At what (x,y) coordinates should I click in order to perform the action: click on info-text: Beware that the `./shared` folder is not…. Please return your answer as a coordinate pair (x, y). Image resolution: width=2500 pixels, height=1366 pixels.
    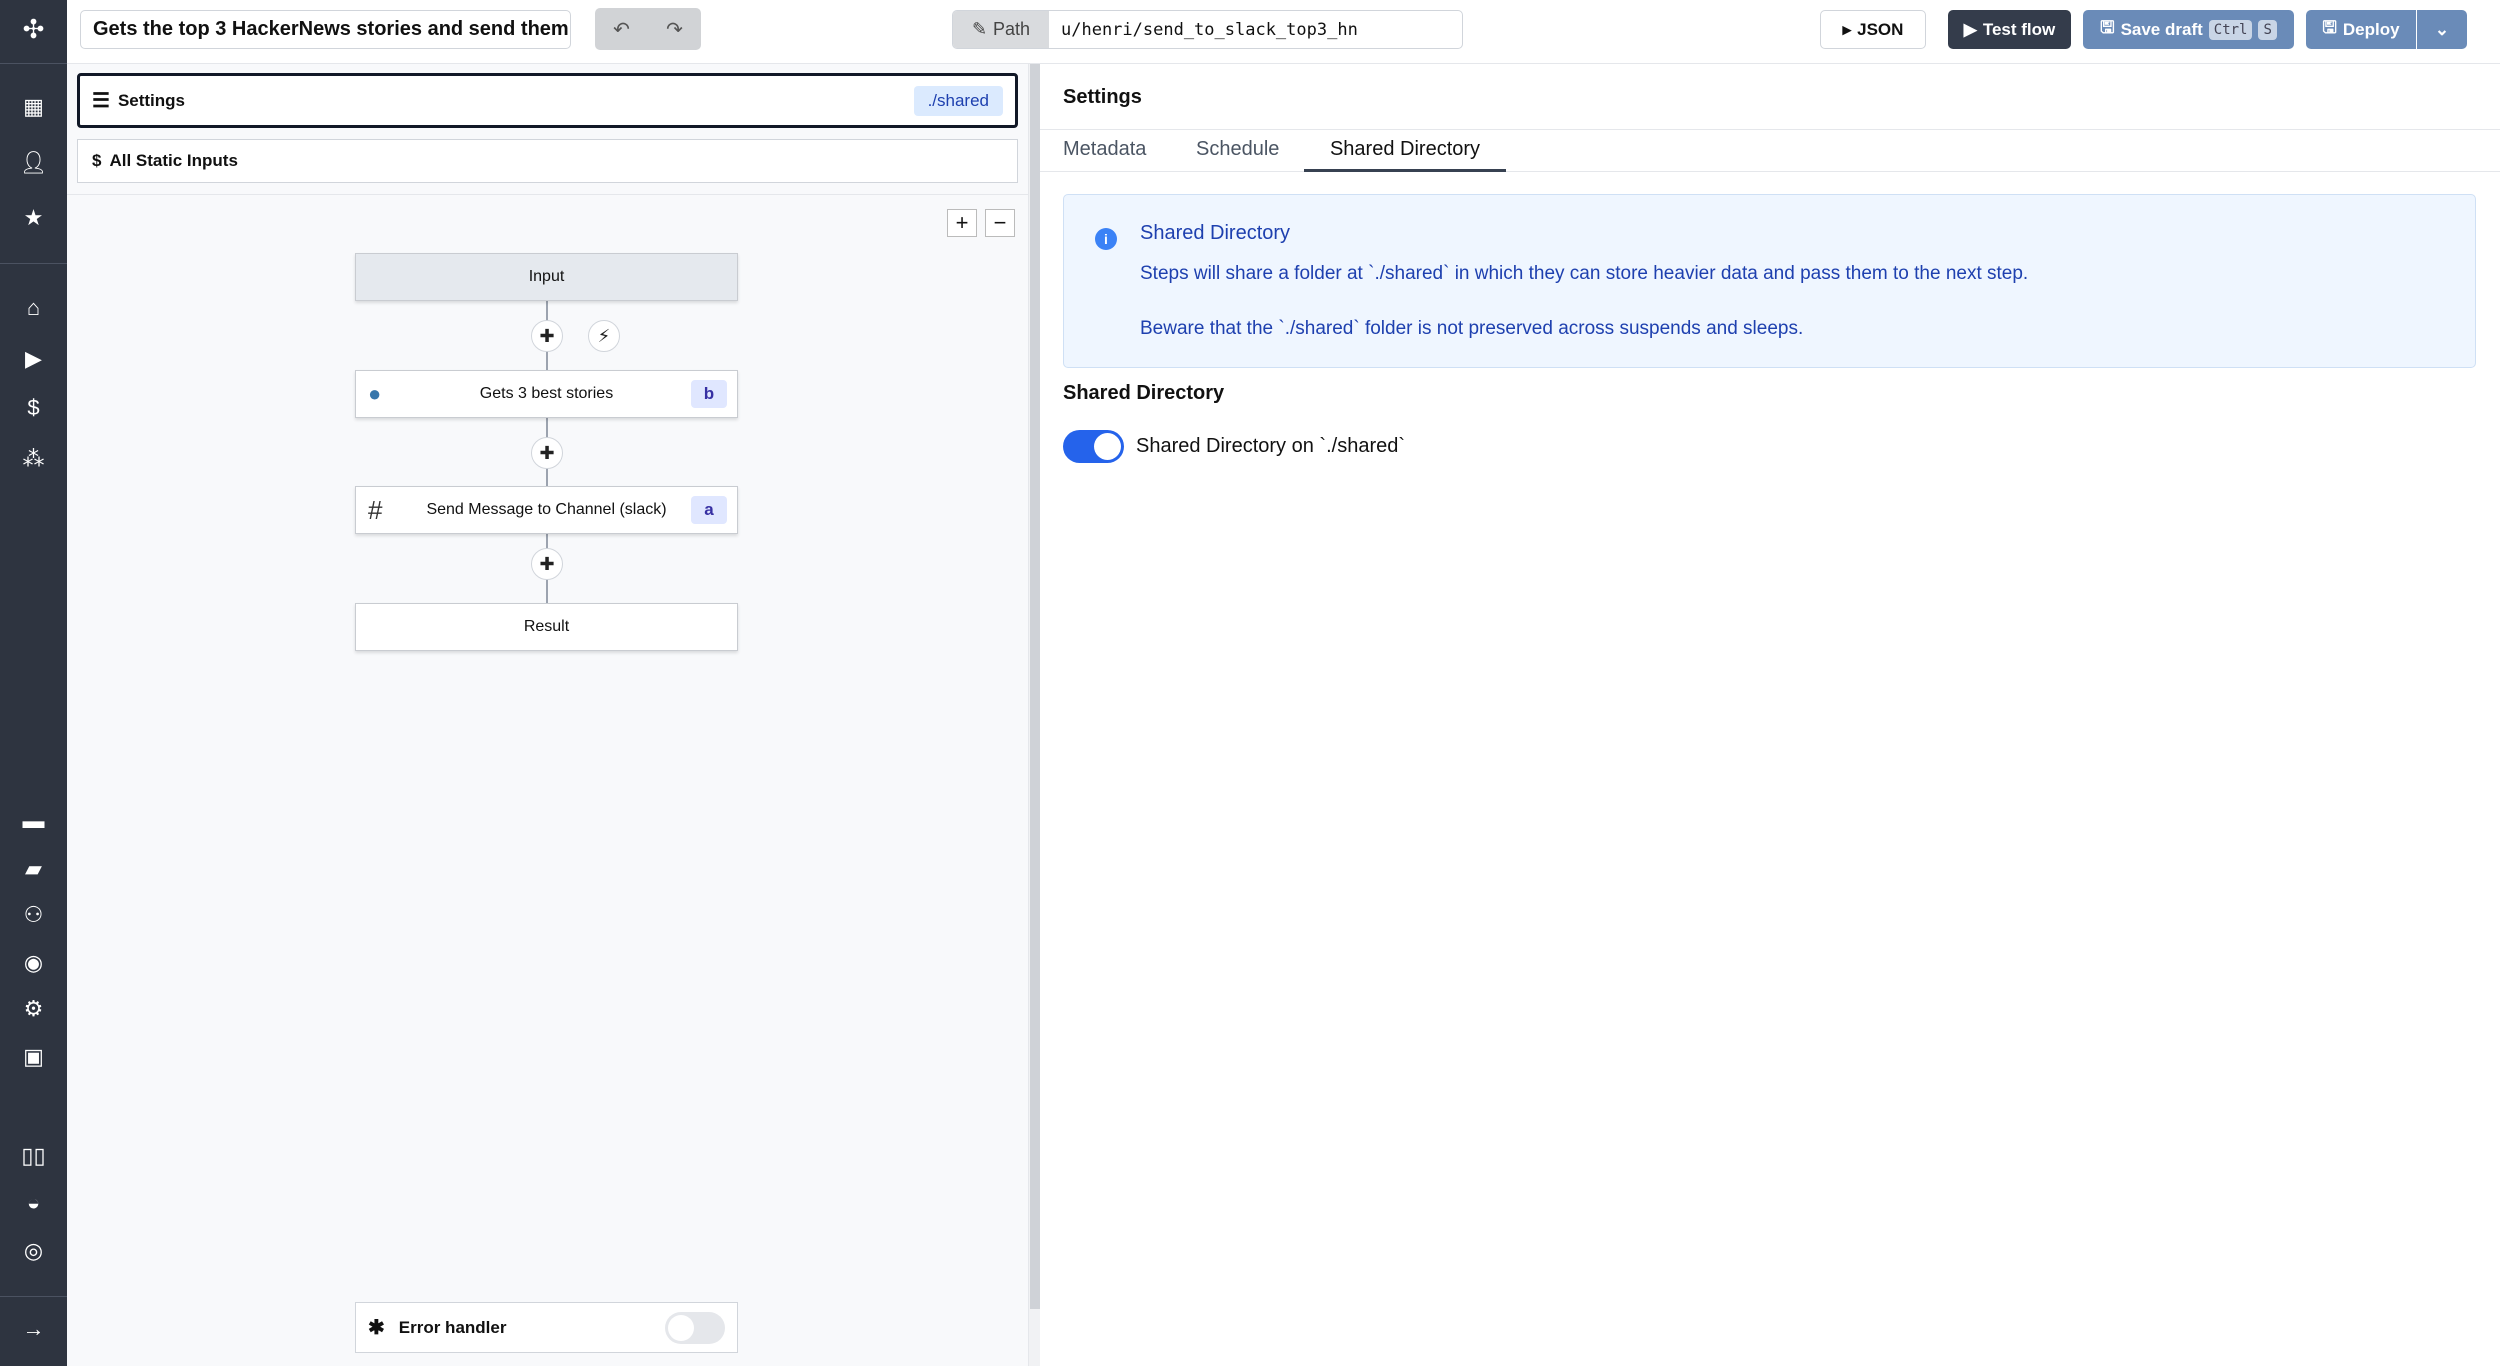
    Looking at the image, I should click on (1472, 328).